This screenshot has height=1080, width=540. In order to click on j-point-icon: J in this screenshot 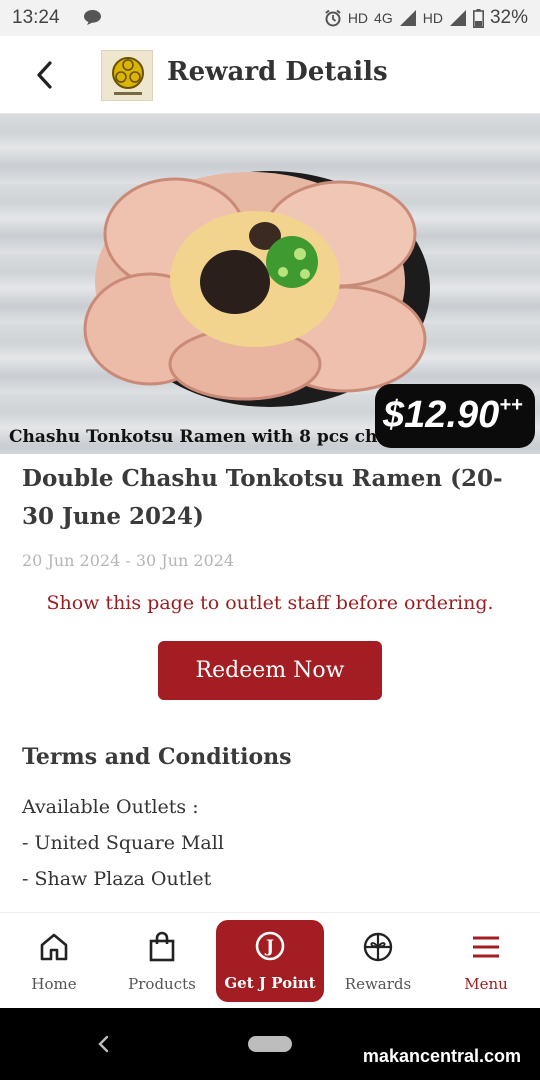, I will do `click(270, 946)`.